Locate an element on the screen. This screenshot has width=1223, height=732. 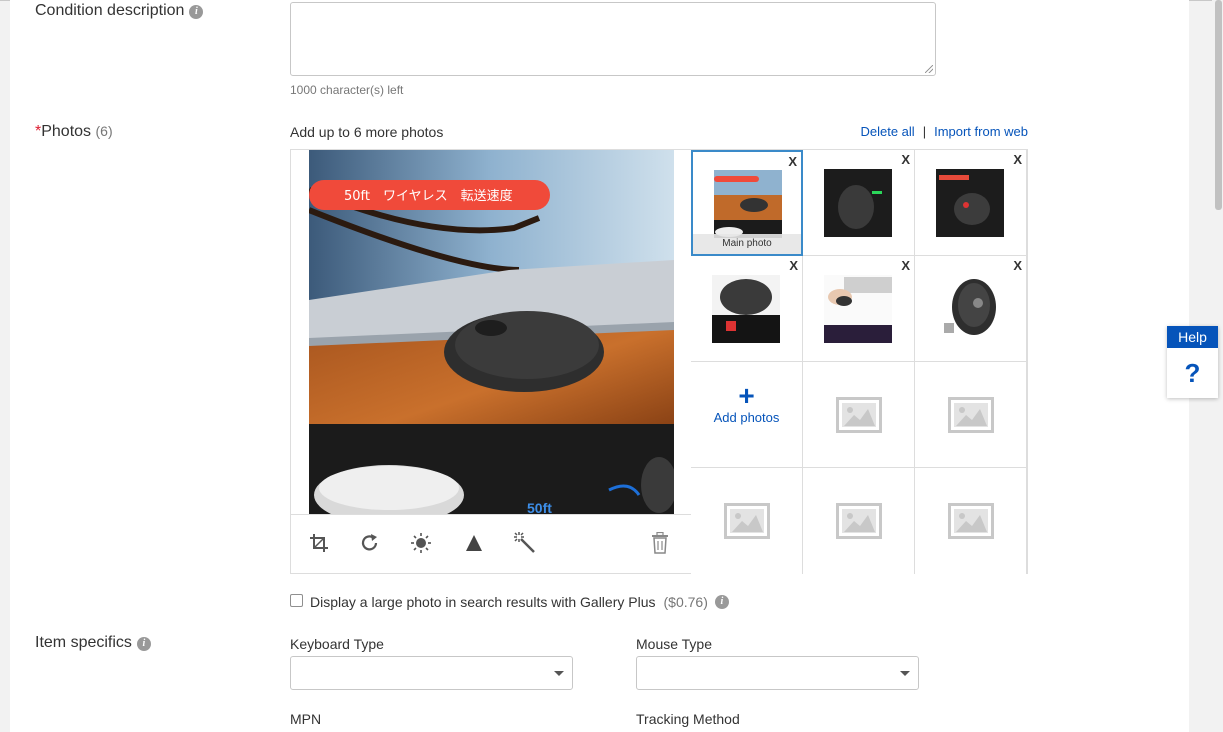
photo-thumb-2: X is located at coordinates (859, 203).